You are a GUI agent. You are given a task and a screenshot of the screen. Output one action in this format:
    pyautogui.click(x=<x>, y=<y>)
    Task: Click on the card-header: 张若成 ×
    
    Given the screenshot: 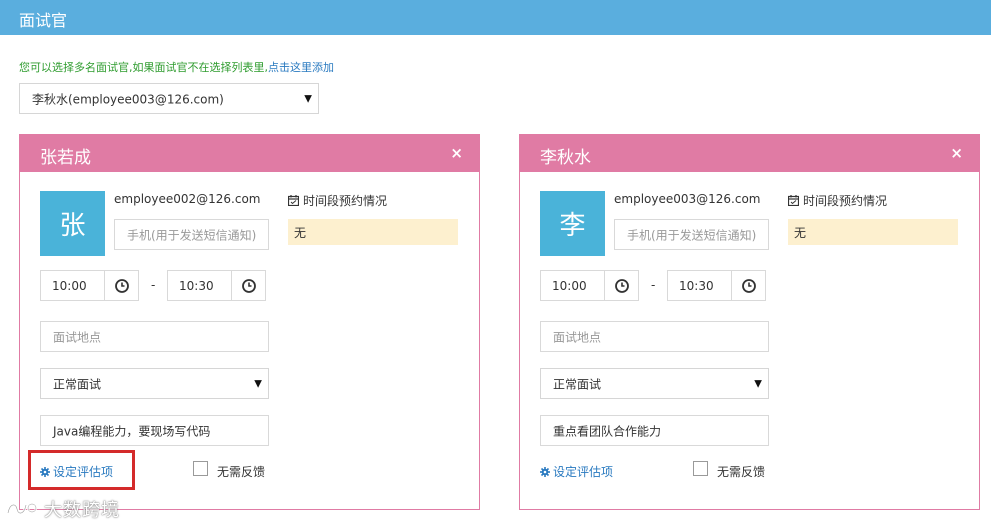 What is the action you would take?
    pyautogui.click(x=249, y=153)
    